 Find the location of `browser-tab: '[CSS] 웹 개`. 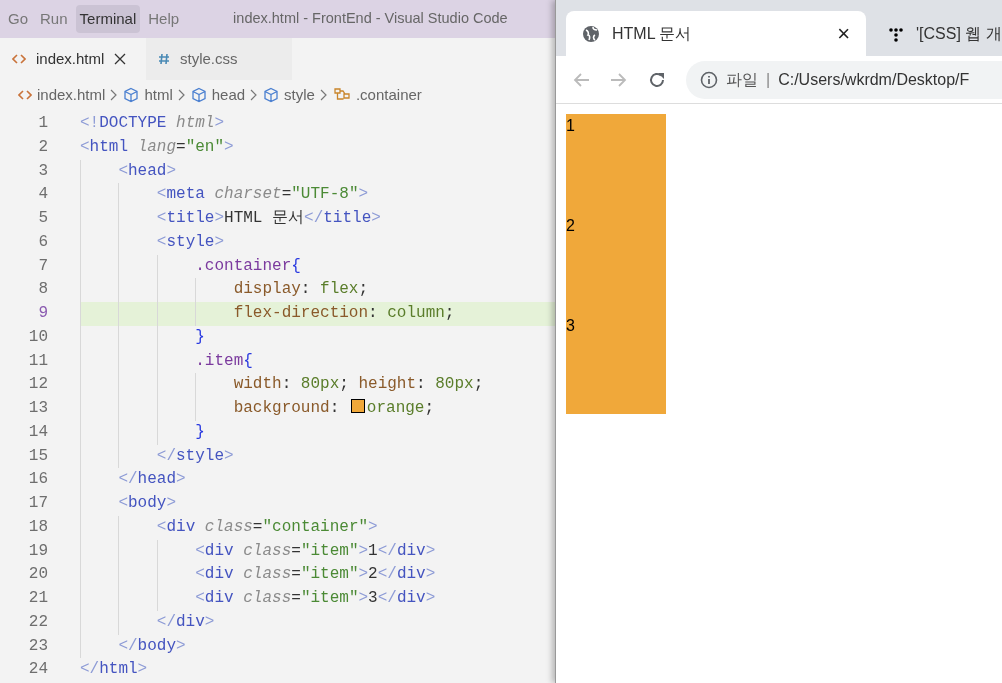

browser-tab: '[CSS] 웹 개 is located at coordinates (937, 33).